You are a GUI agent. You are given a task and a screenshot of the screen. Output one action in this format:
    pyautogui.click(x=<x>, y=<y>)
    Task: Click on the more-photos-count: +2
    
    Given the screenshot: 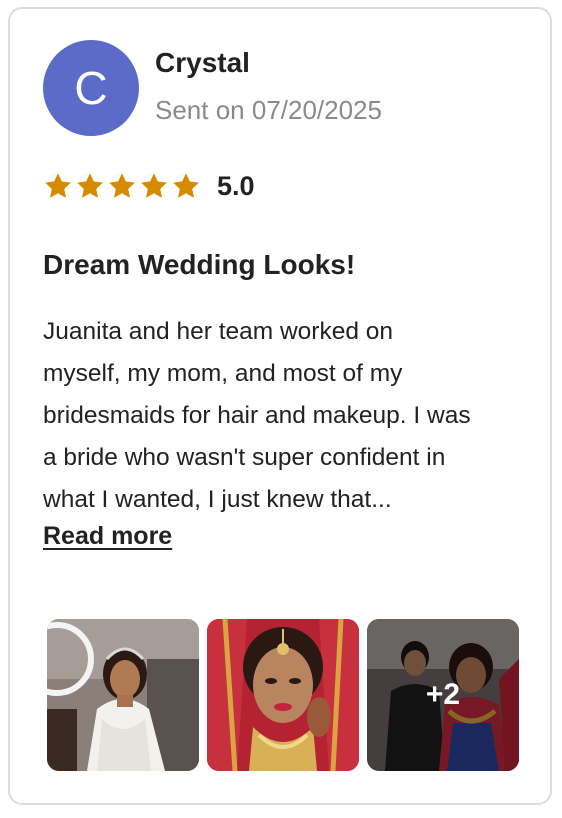 What is the action you would take?
    pyautogui.click(x=443, y=695)
    